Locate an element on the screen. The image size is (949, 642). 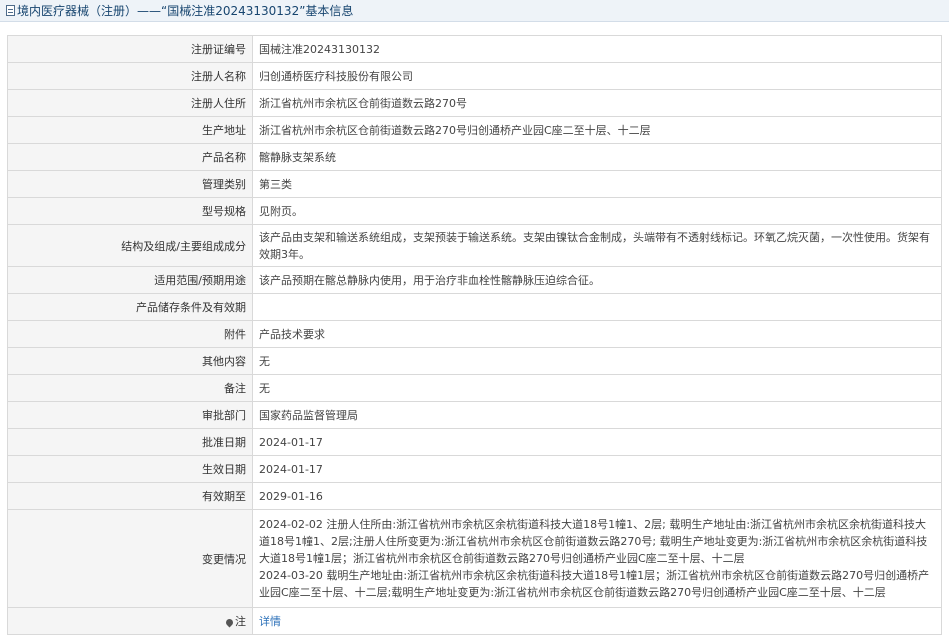
footer-value-cell: 详情 is located at coordinates (597, 621).